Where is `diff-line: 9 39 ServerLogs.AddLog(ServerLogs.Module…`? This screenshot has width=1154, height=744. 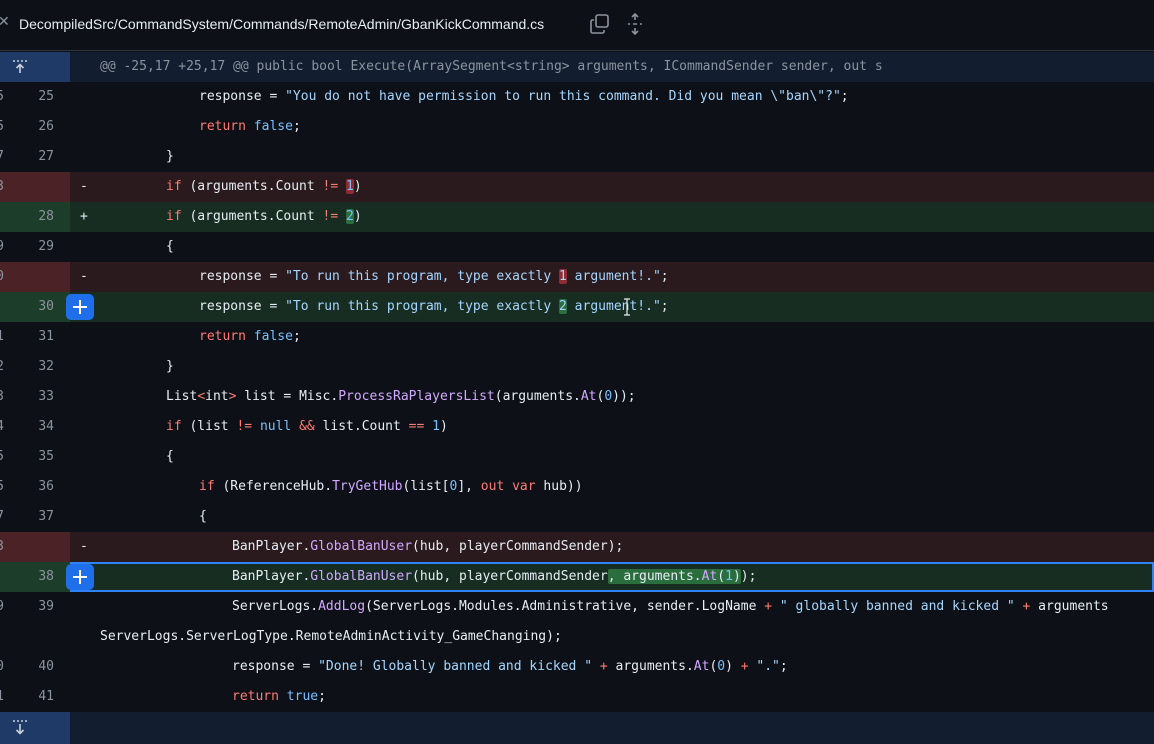 diff-line: 9 39 ServerLogs.AddLog(ServerLogs.Module… is located at coordinates (577, 607).